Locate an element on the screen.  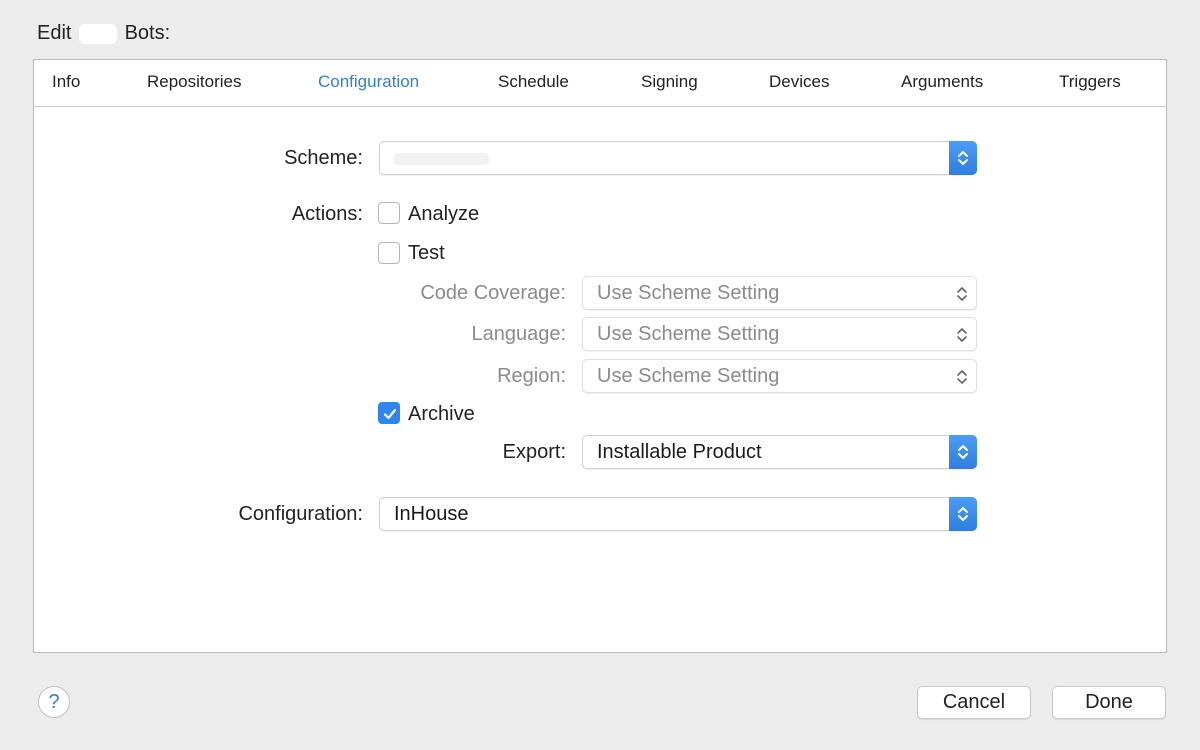
done-button: Done is located at coordinates (1109, 702).